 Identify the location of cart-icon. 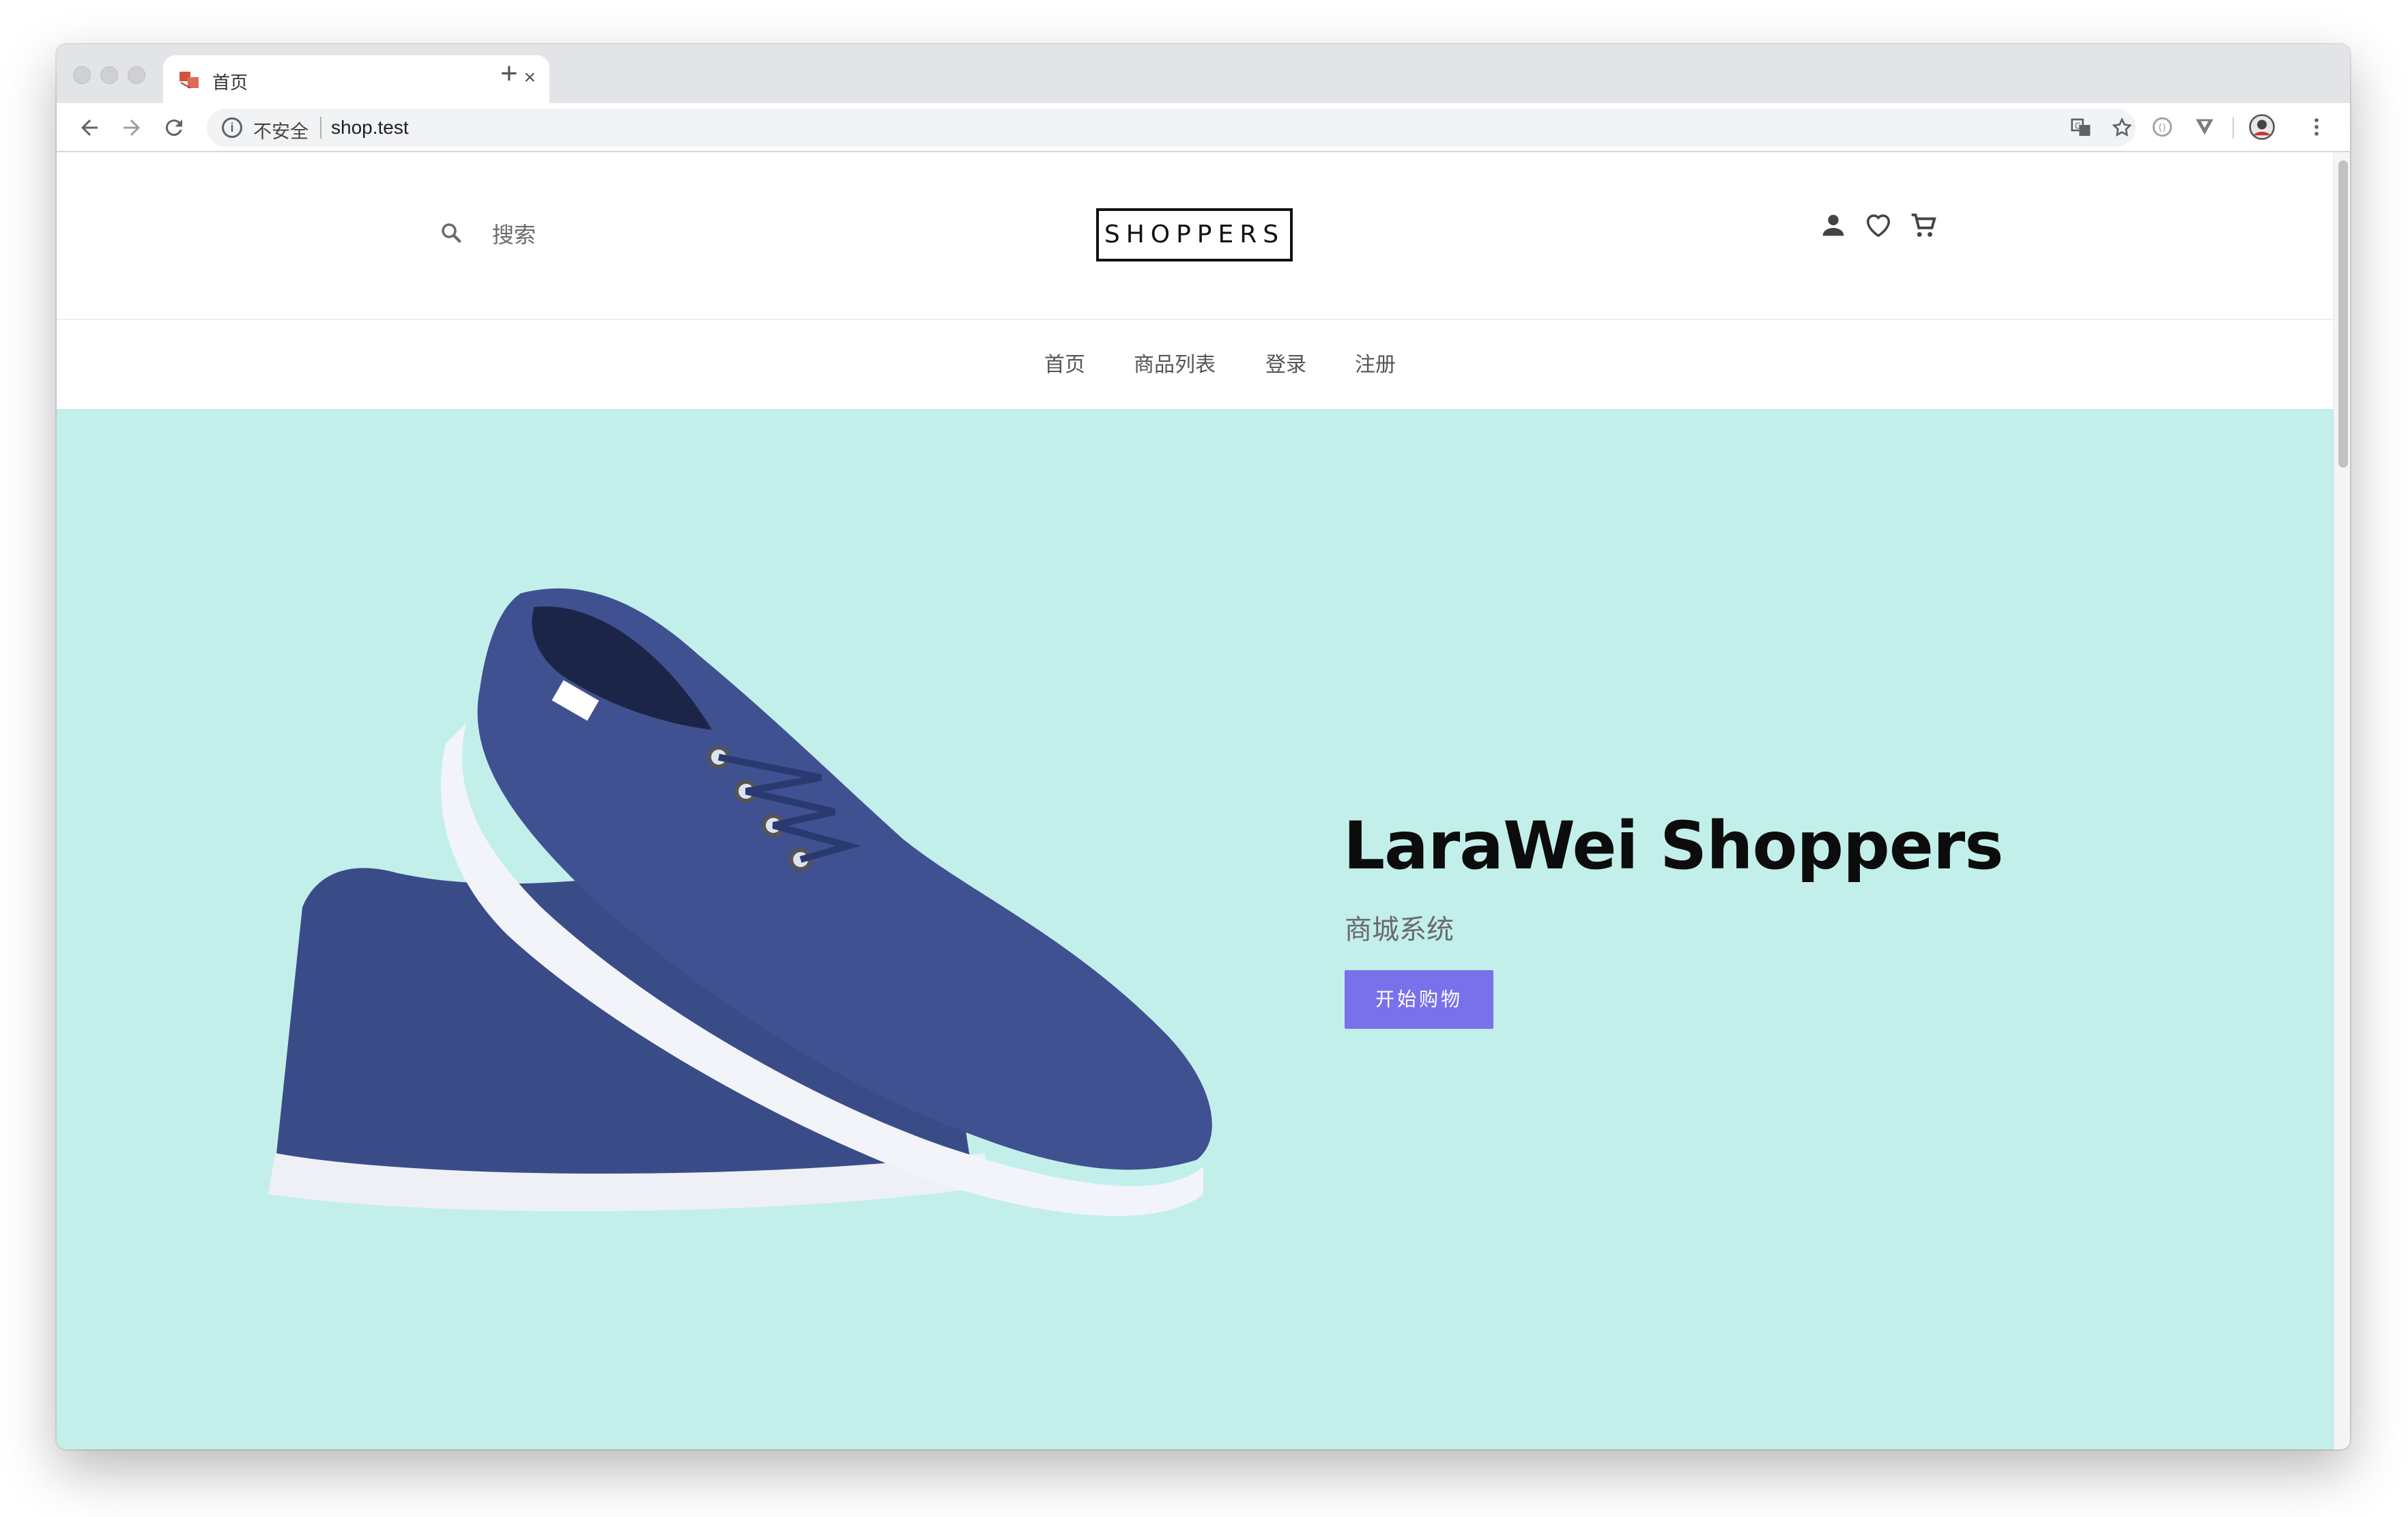
(1923, 225).